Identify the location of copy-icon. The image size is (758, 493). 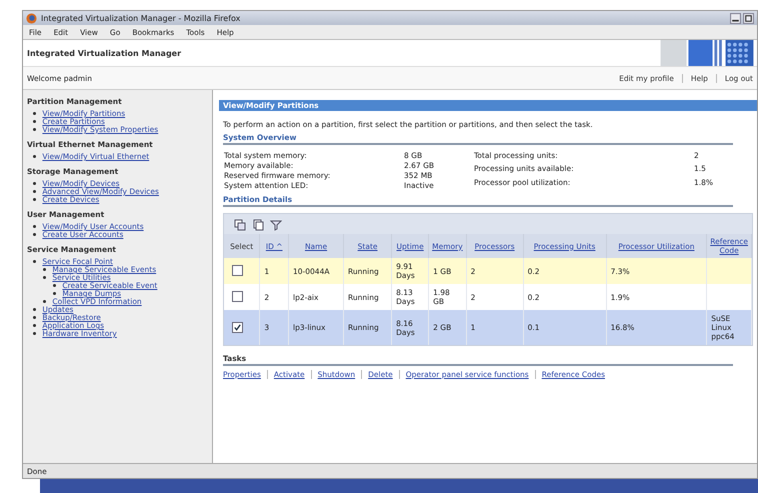
(240, 225).